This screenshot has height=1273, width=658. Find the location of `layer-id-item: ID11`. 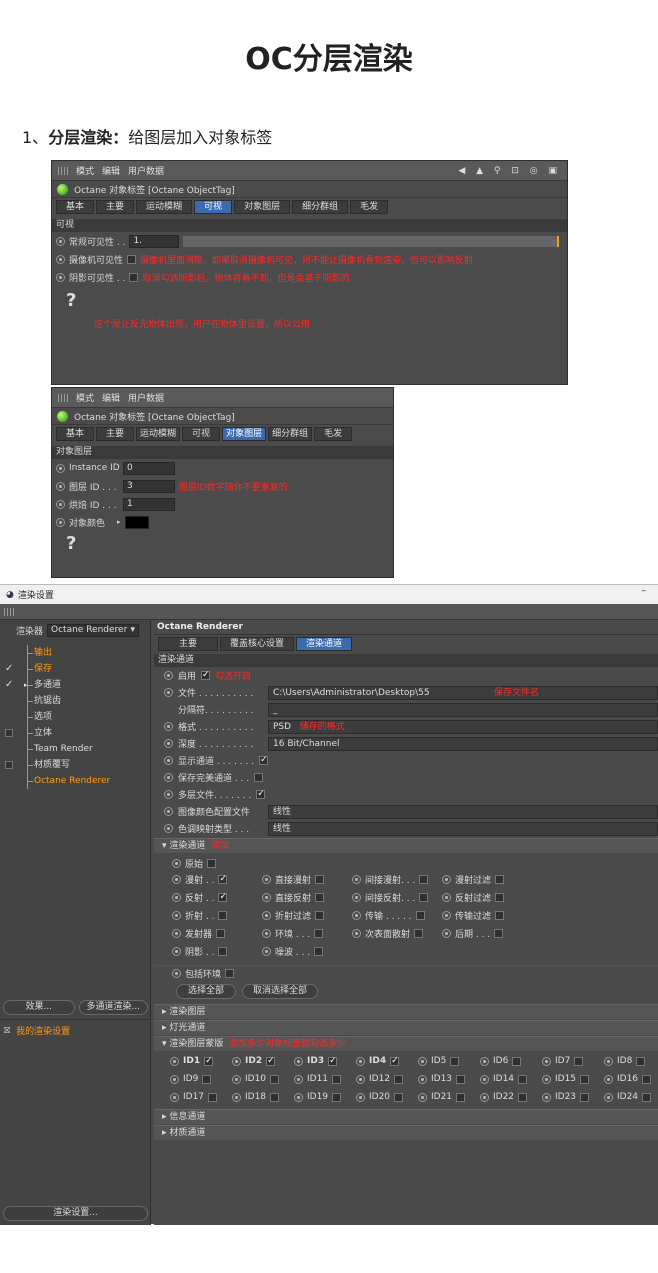

layer-id-item: ID11 is located at coordinates (325, 1079).